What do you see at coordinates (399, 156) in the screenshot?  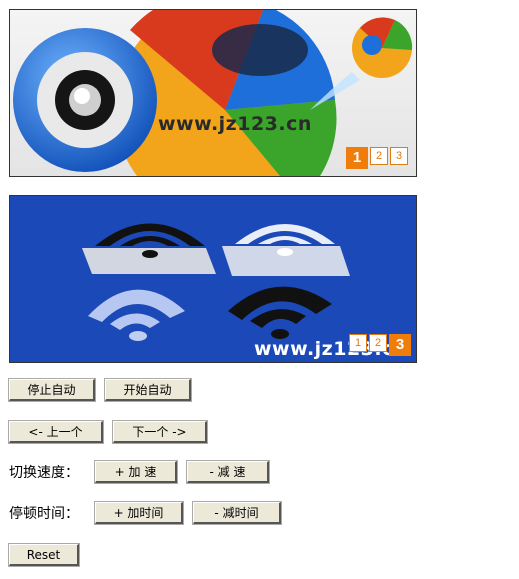 I see `banner-1-page-3: 3` at bounding box center [399, 156].